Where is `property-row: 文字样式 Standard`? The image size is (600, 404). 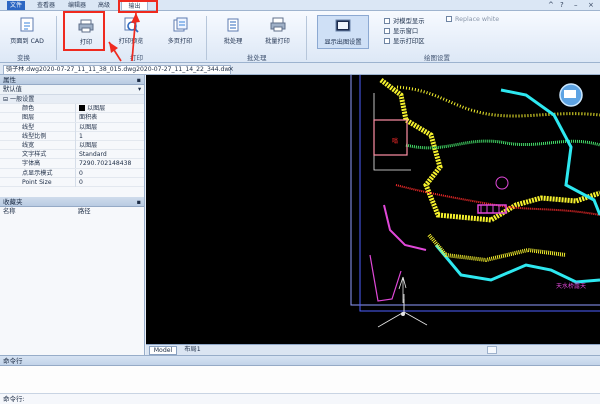 property-row: 文字样式 Standard is located at coordinates (72, 155).